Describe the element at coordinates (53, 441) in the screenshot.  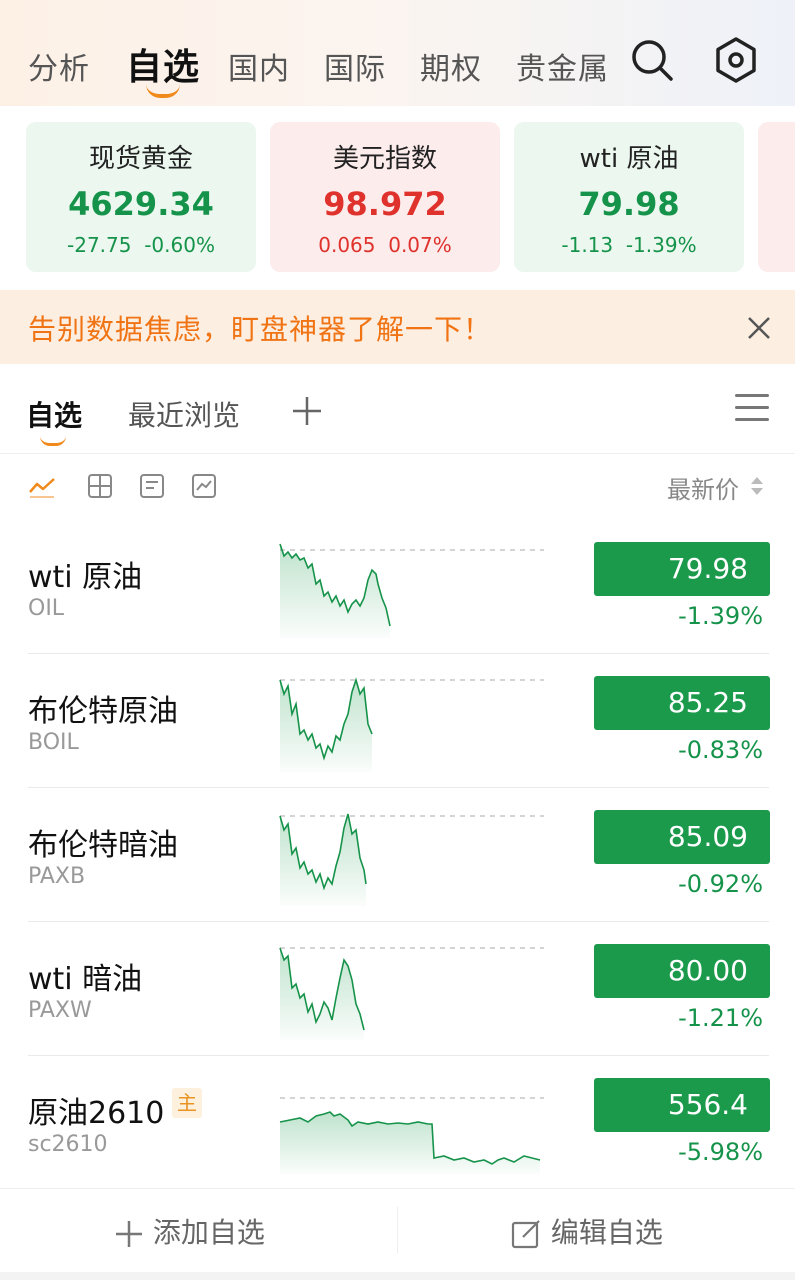
I see `subtab-indicator` at that location.